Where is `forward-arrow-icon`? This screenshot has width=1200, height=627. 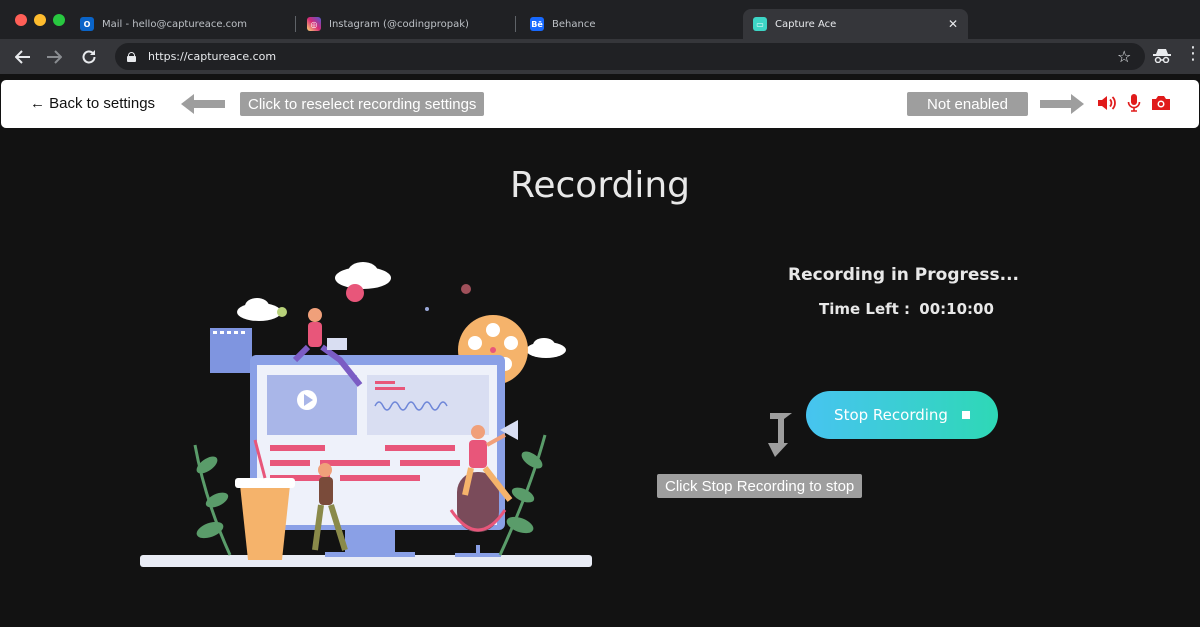 forward-arrow-icon is located at coordinates (54, 57).